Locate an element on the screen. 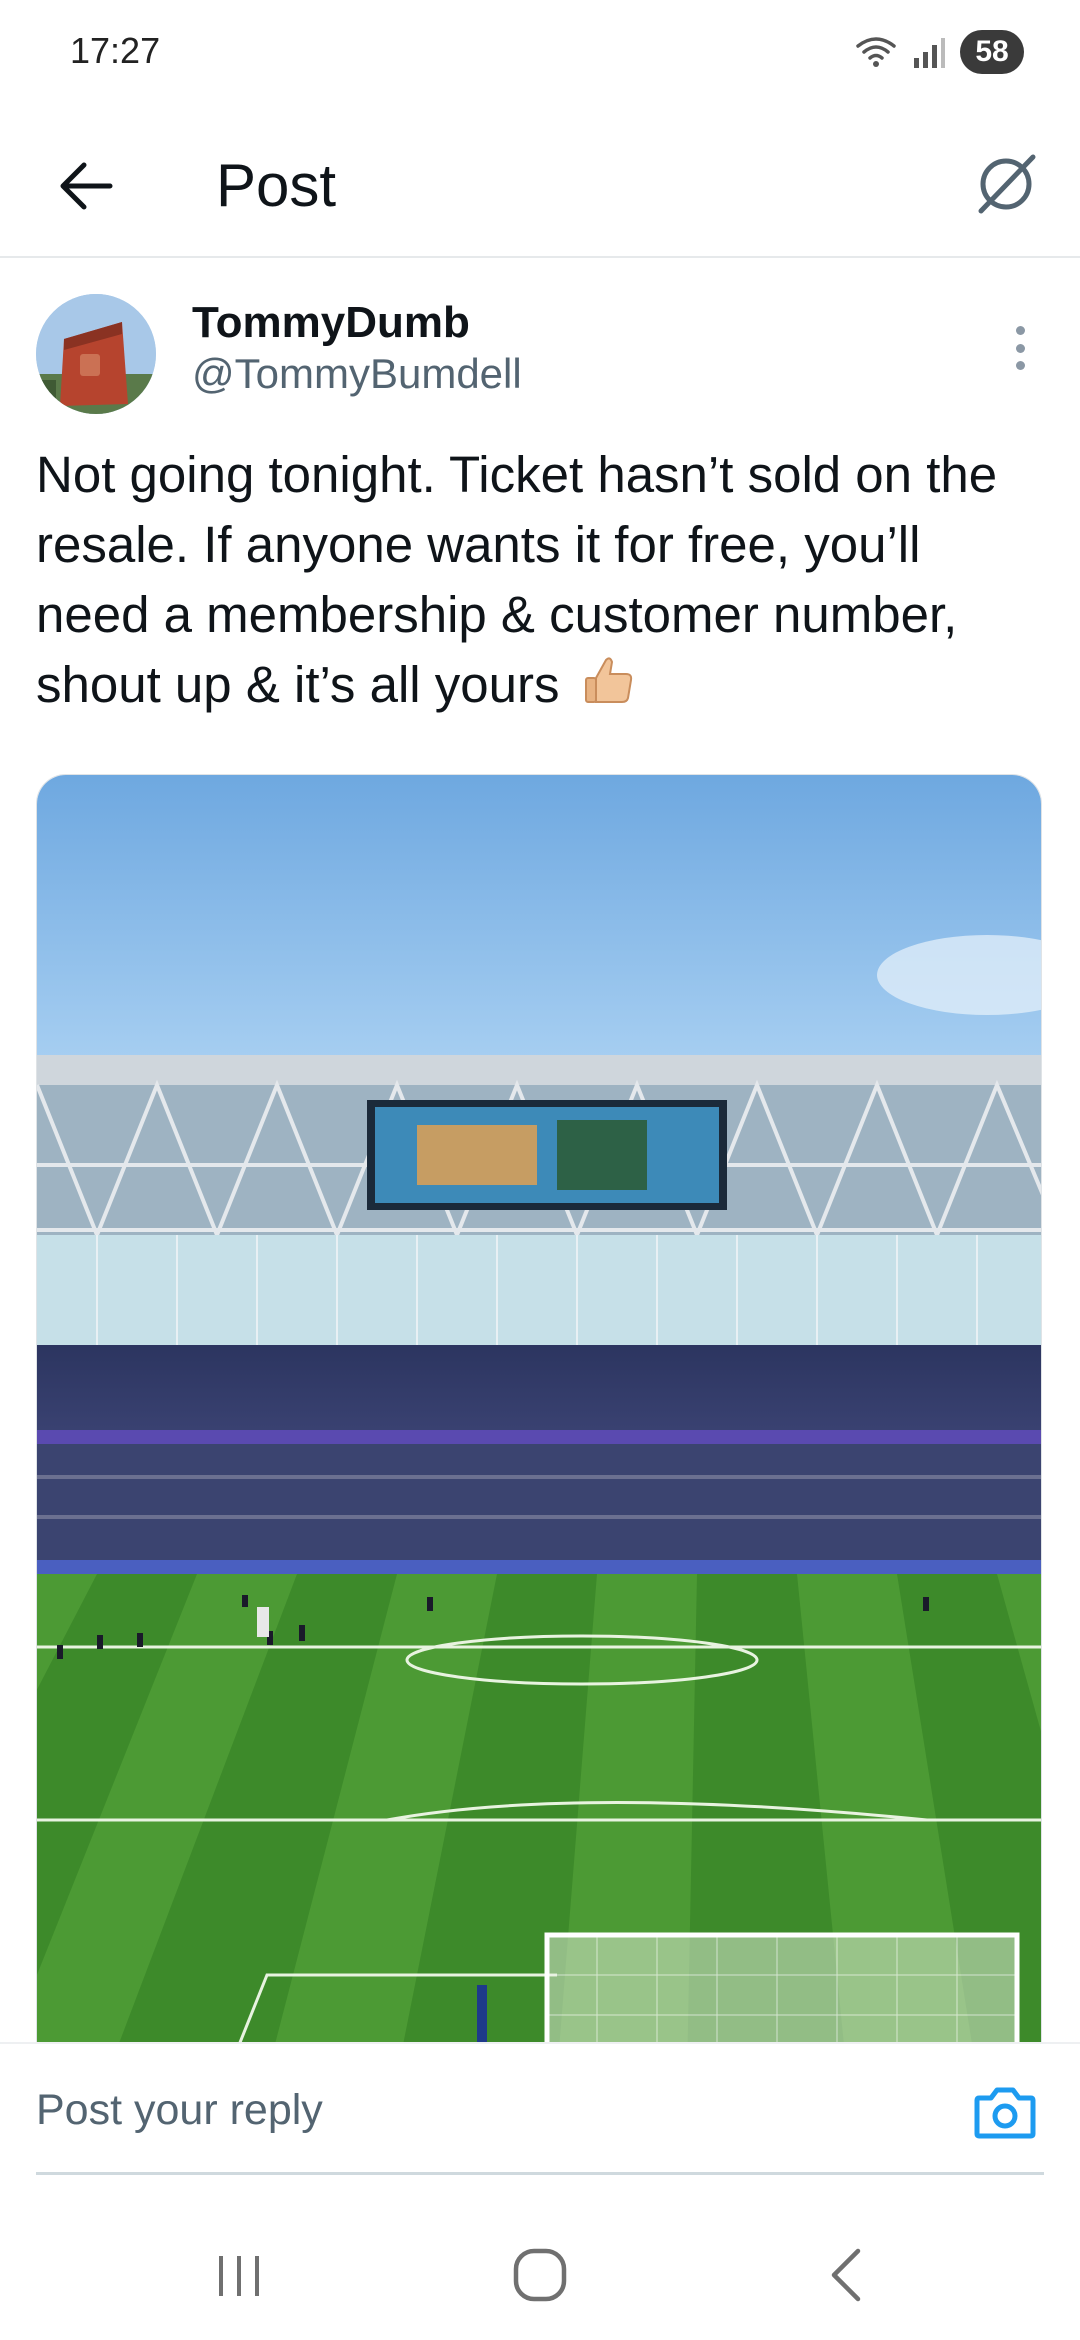 The height and width of the screenshot is (2340, 1080). back-button is located at coordinates (86, 186).